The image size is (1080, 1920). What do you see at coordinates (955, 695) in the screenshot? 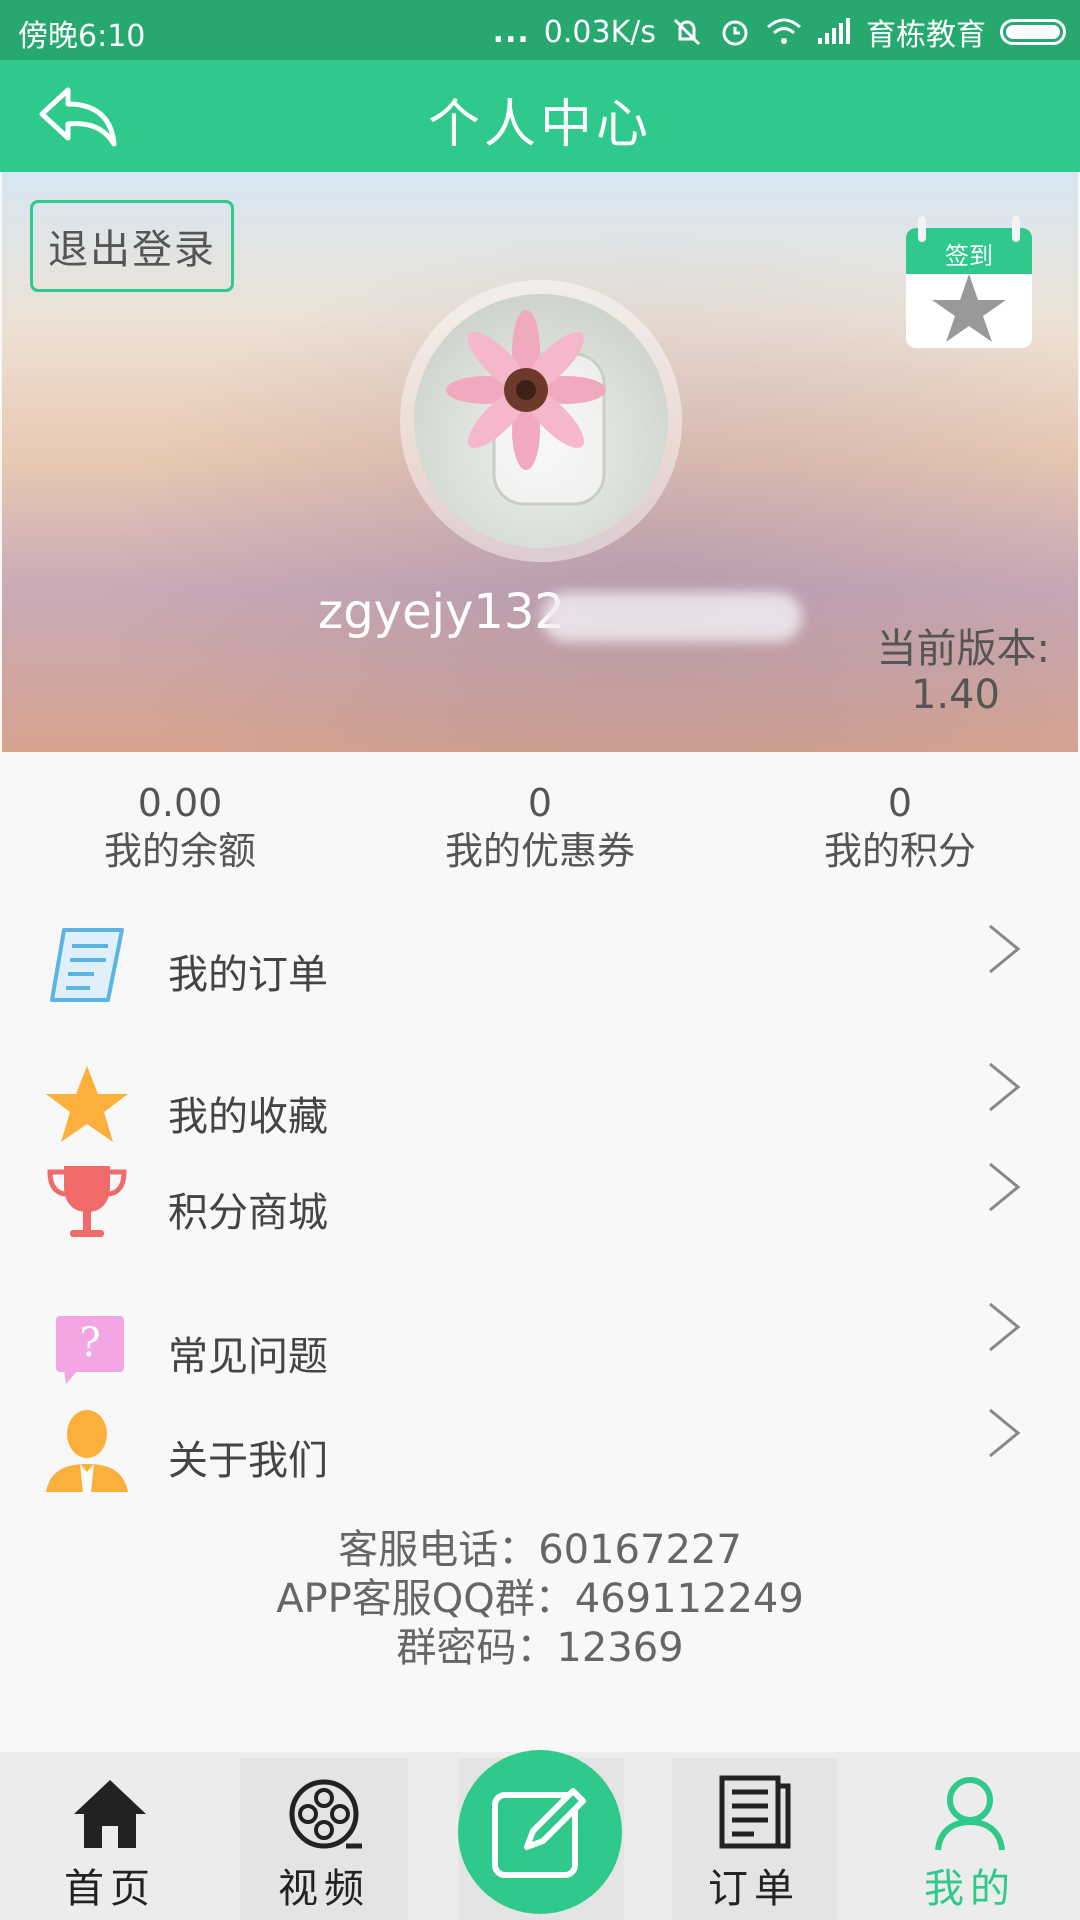
I see `version-value: 1.40` at bounding box center [955, 695].